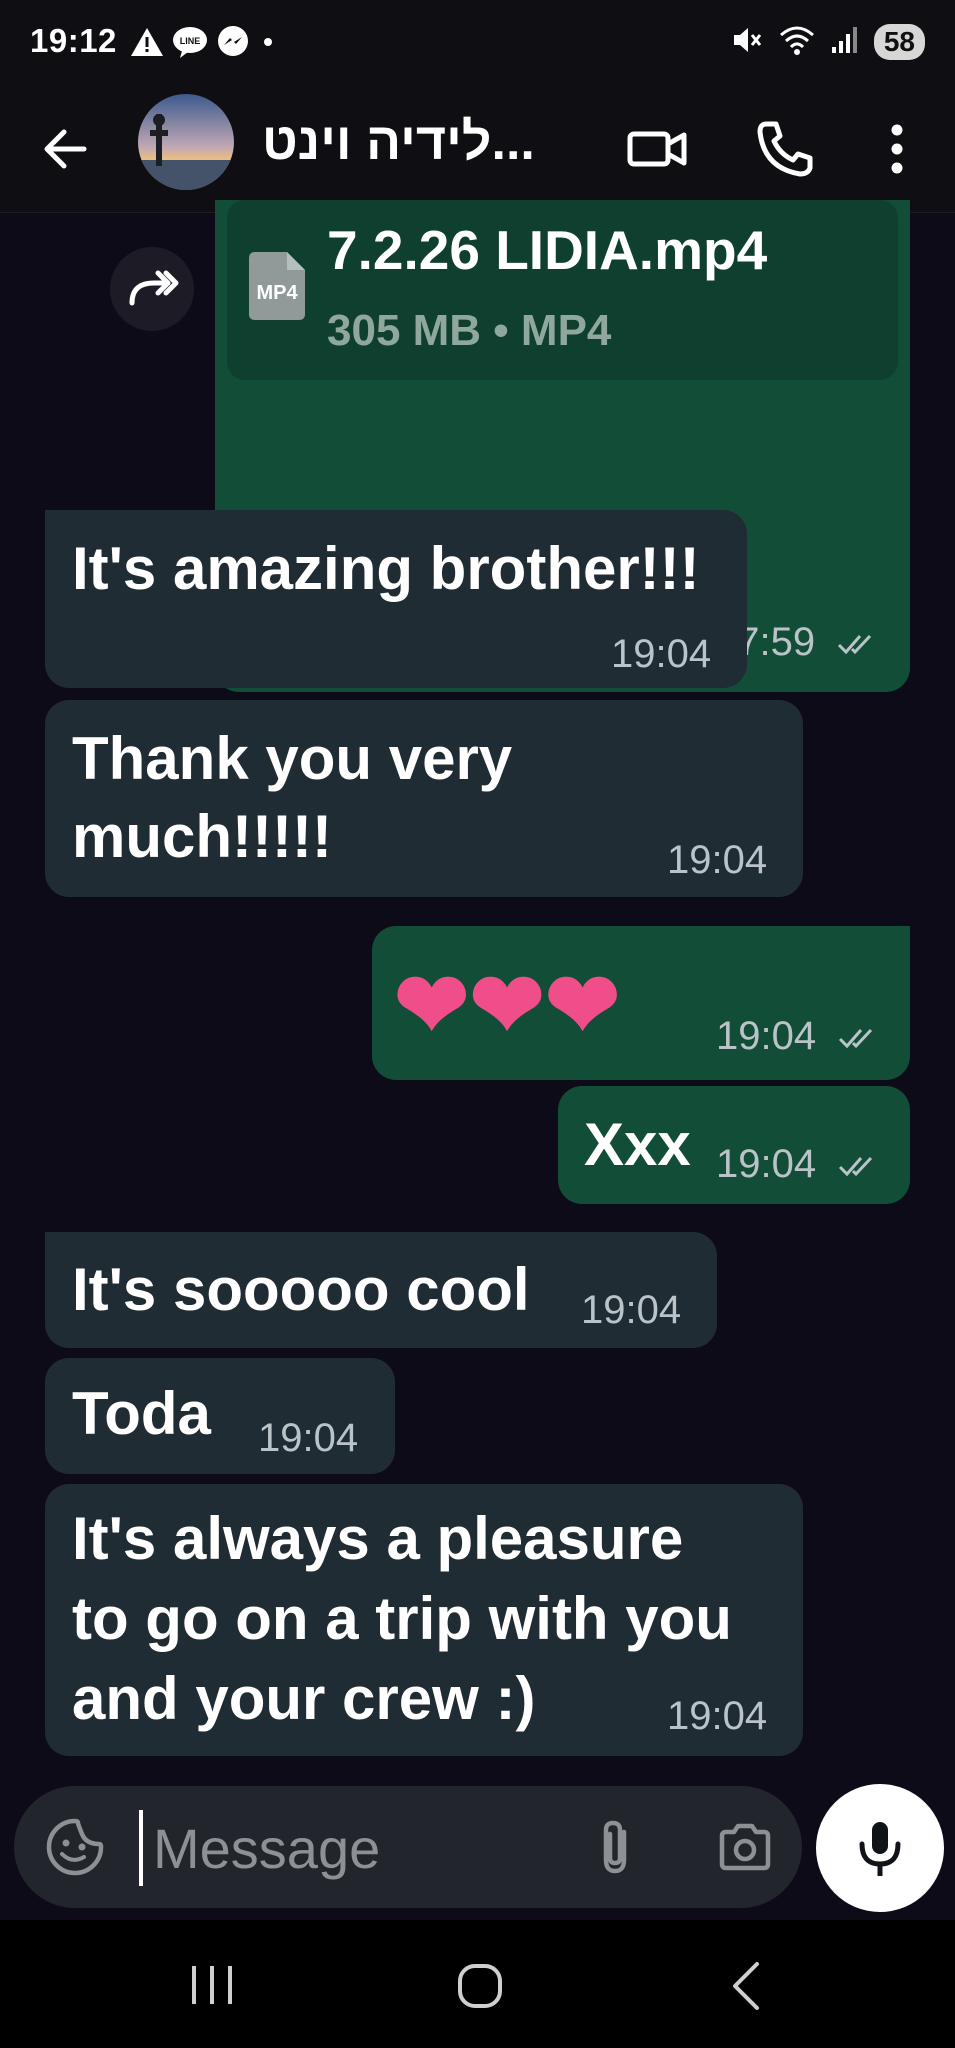 The height and width of the screenshot is (2048, 955). I want to click on file-type-label: MP4, so click(277, 293).